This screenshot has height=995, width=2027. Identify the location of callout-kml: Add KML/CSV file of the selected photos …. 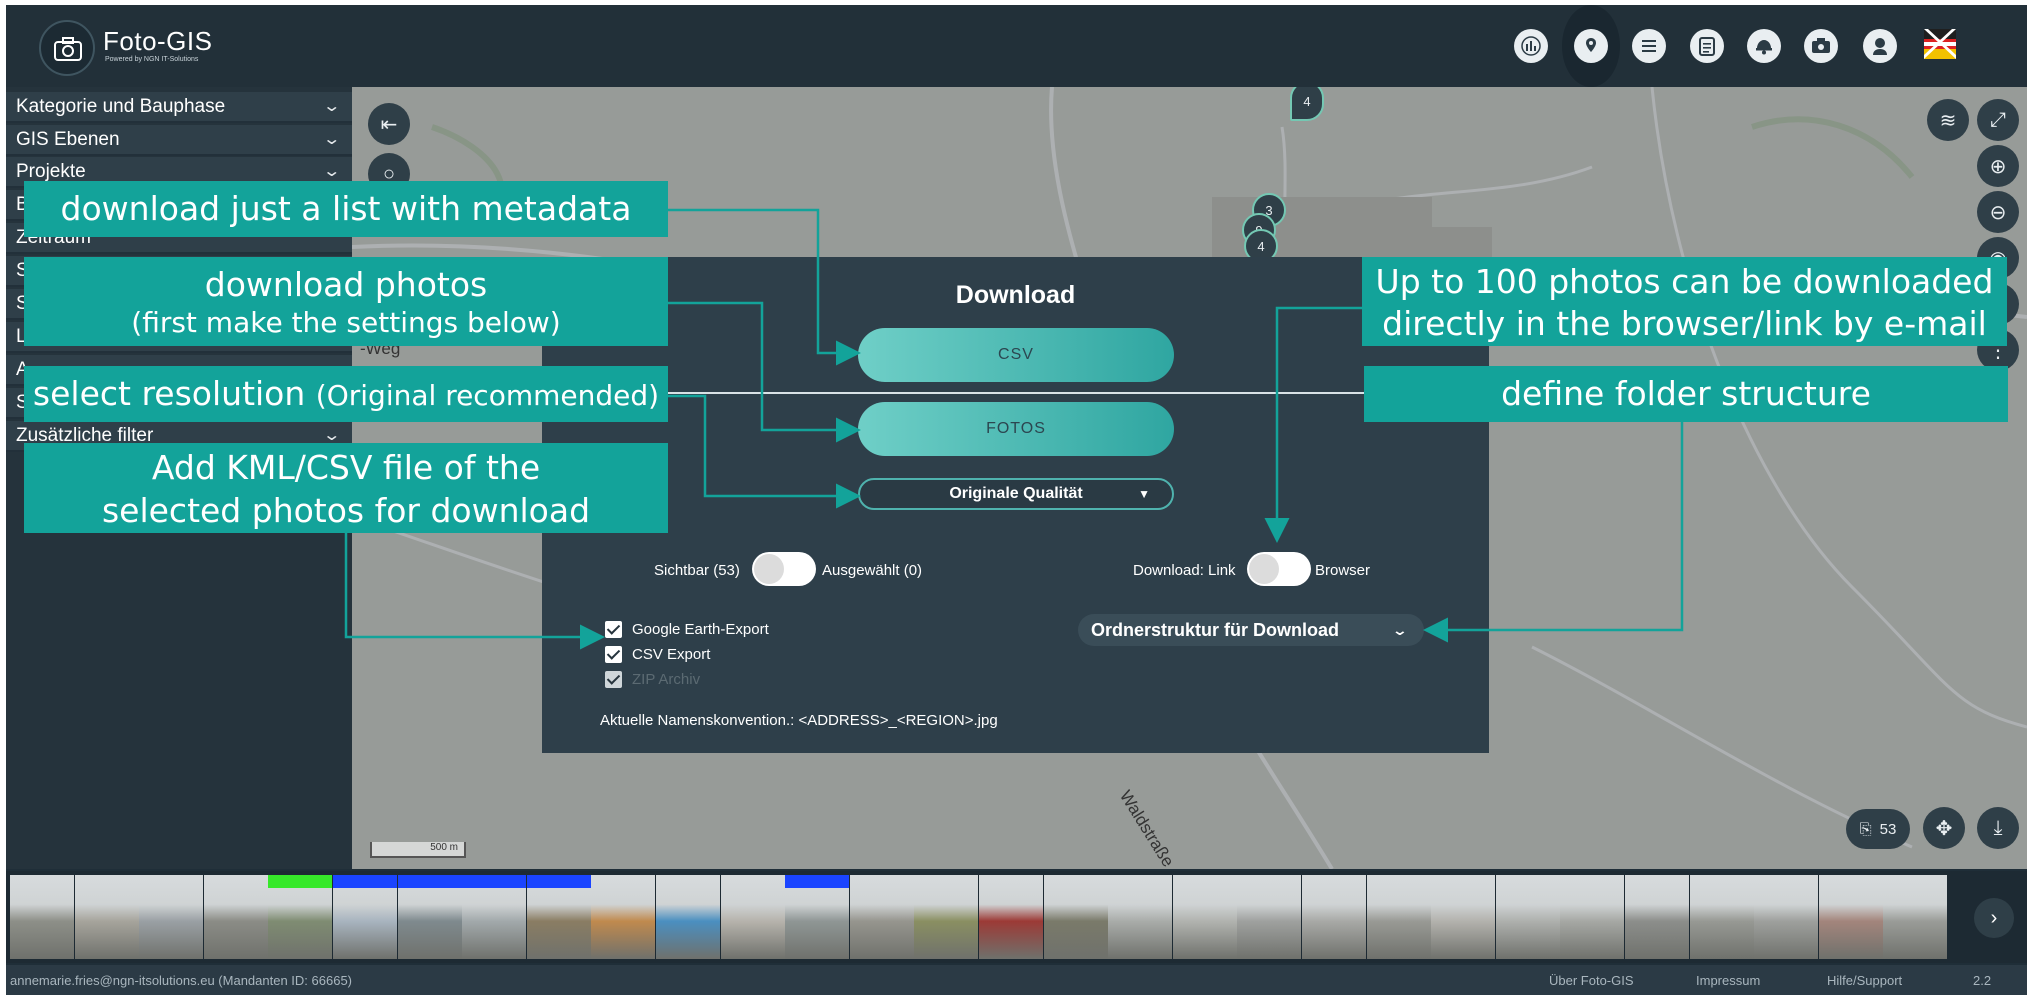
(346, 488).